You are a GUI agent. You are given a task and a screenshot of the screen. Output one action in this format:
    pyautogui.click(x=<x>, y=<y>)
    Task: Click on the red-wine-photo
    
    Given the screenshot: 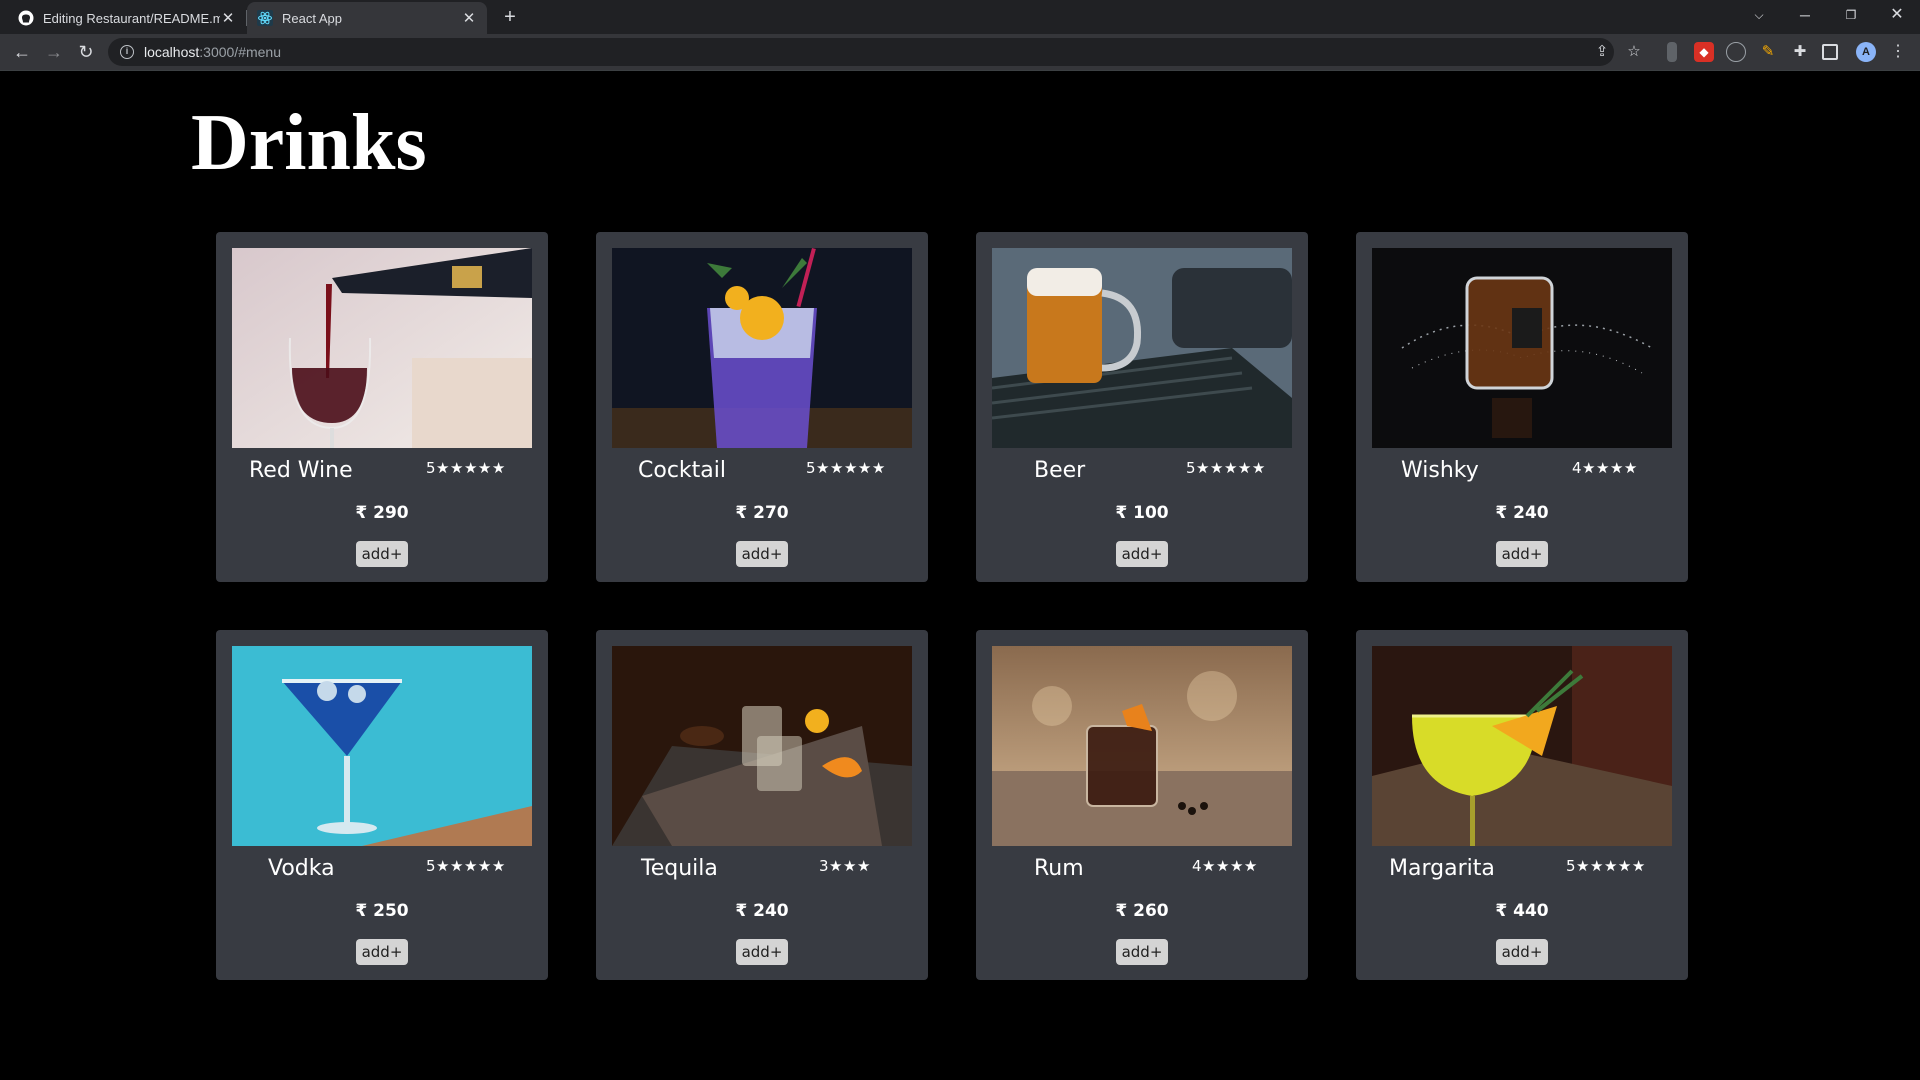 What is the action you would take?
    pyautogui.click(x=382, y=348)
    